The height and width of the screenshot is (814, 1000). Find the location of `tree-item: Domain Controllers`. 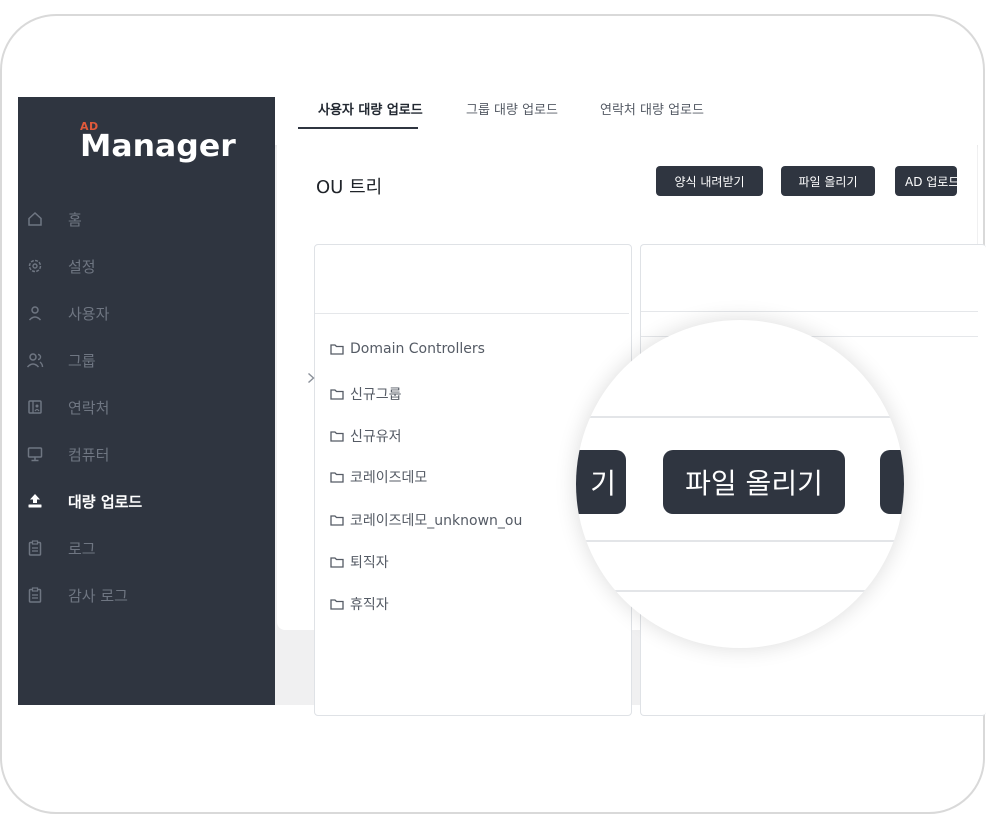

tree-item: Domain Controllers is located at coordinates (407, 349).